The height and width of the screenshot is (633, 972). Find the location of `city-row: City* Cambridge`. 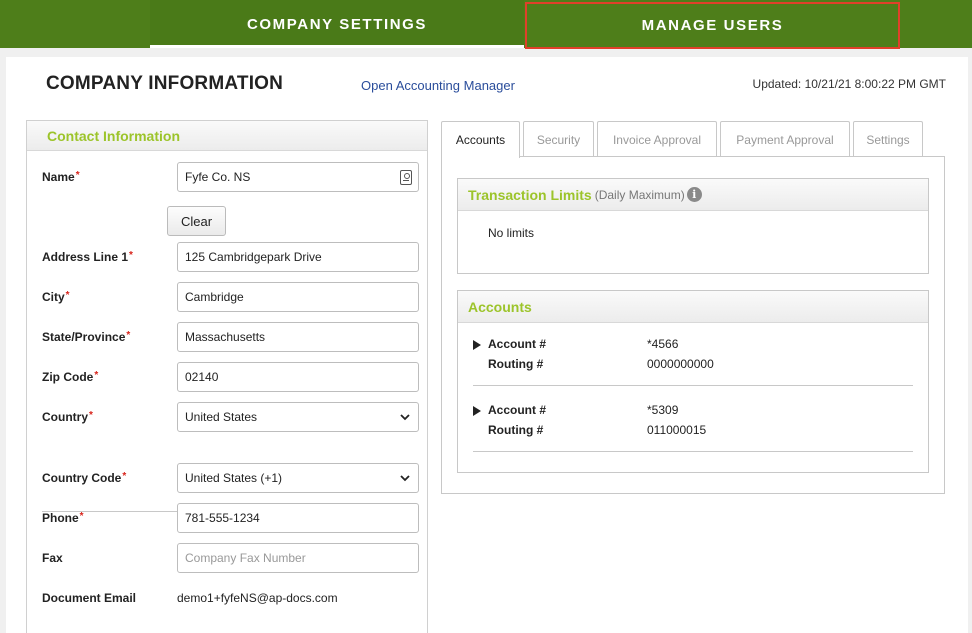

city-row: City* Cambridge is located at coordinates (230, 297).